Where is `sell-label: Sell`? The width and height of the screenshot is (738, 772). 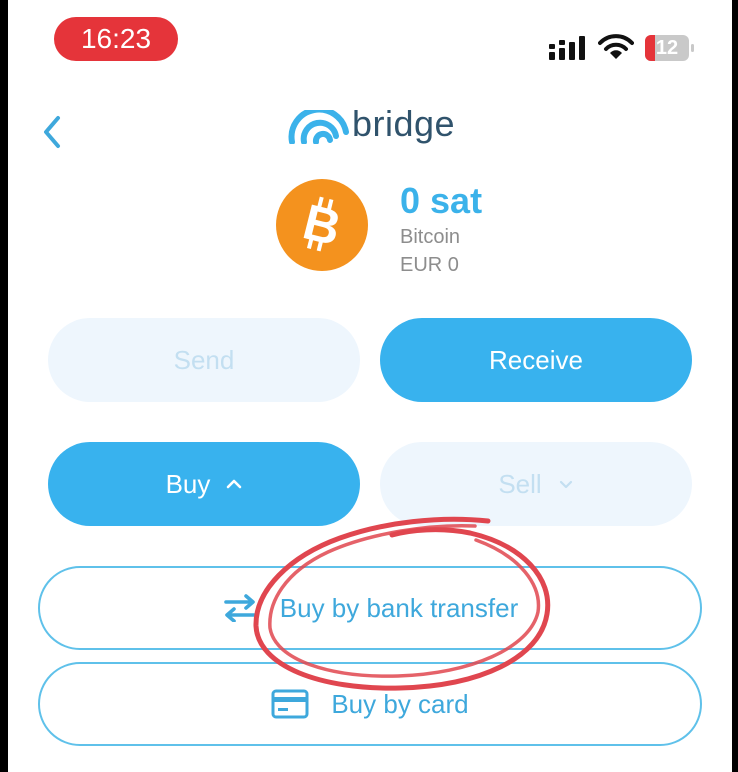 sell-label: Sell is located at coordinates (520, 483).